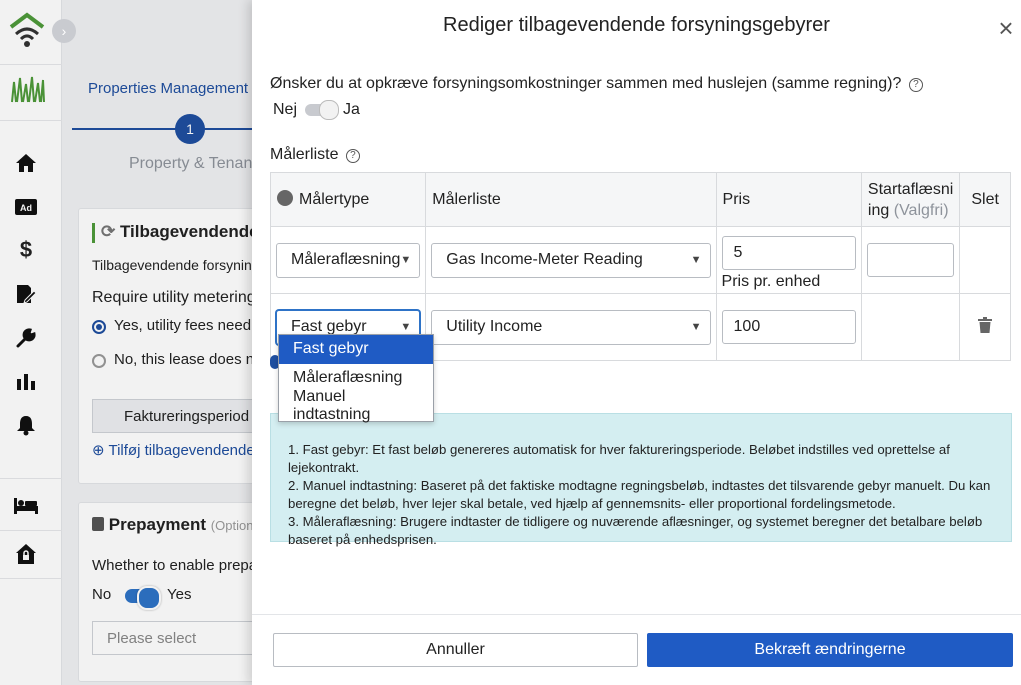 This screenshot has width=1021, height=685. What do you see at coordinates (98, 524) in the screenshot?
I see `wallet-icon` at bounding box center [98, 524].